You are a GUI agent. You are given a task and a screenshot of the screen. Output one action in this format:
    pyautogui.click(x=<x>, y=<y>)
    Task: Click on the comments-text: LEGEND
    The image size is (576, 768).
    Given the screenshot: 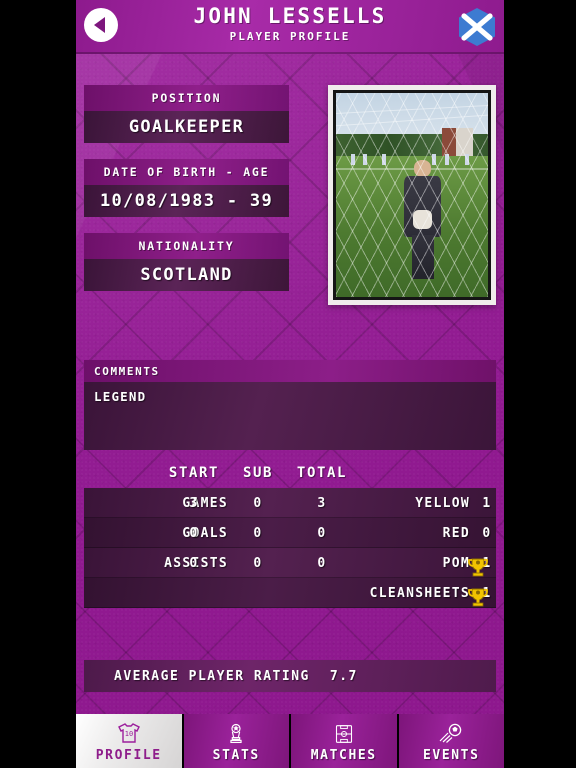 What is the action you would take?
    pyautogui.click(x=290, y=416)
    